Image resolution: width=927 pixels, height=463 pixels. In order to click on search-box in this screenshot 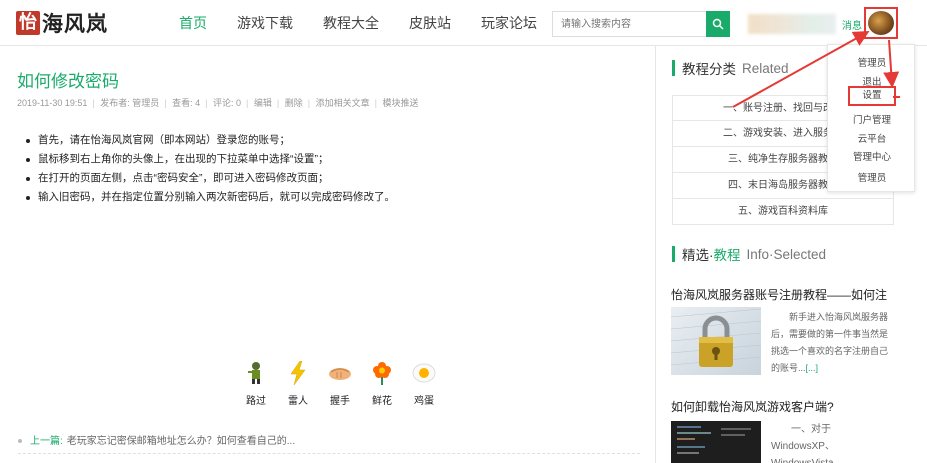, I will do `click(641, 24)`.